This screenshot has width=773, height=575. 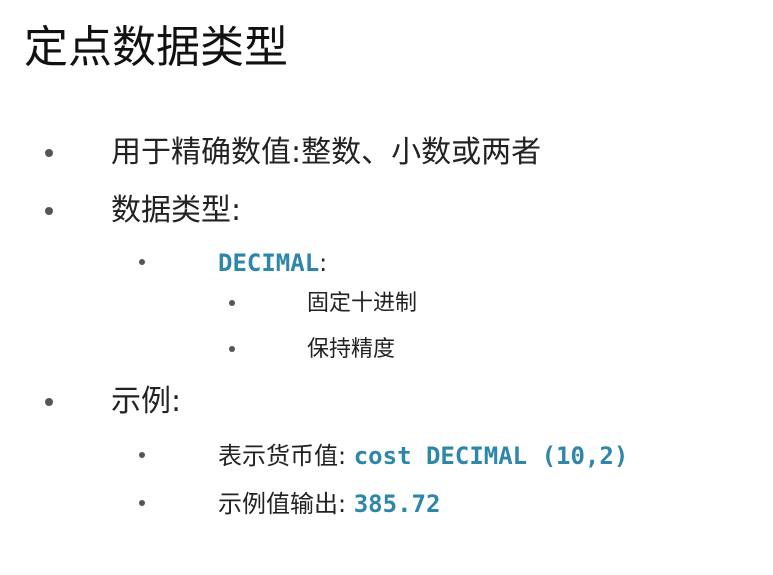 What do you see at coordinates (429, 304) in the screenshot?
I see `bullet-fixed-decimal: 固定十进制` at bounding box center [429, 304].